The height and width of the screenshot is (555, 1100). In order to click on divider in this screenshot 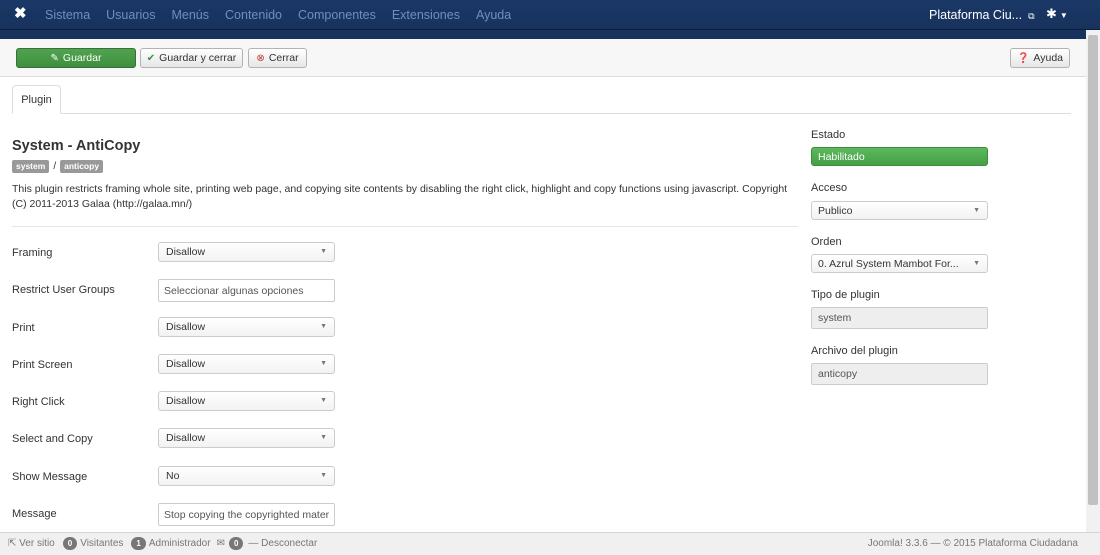, I will do `click(405, 226)`.